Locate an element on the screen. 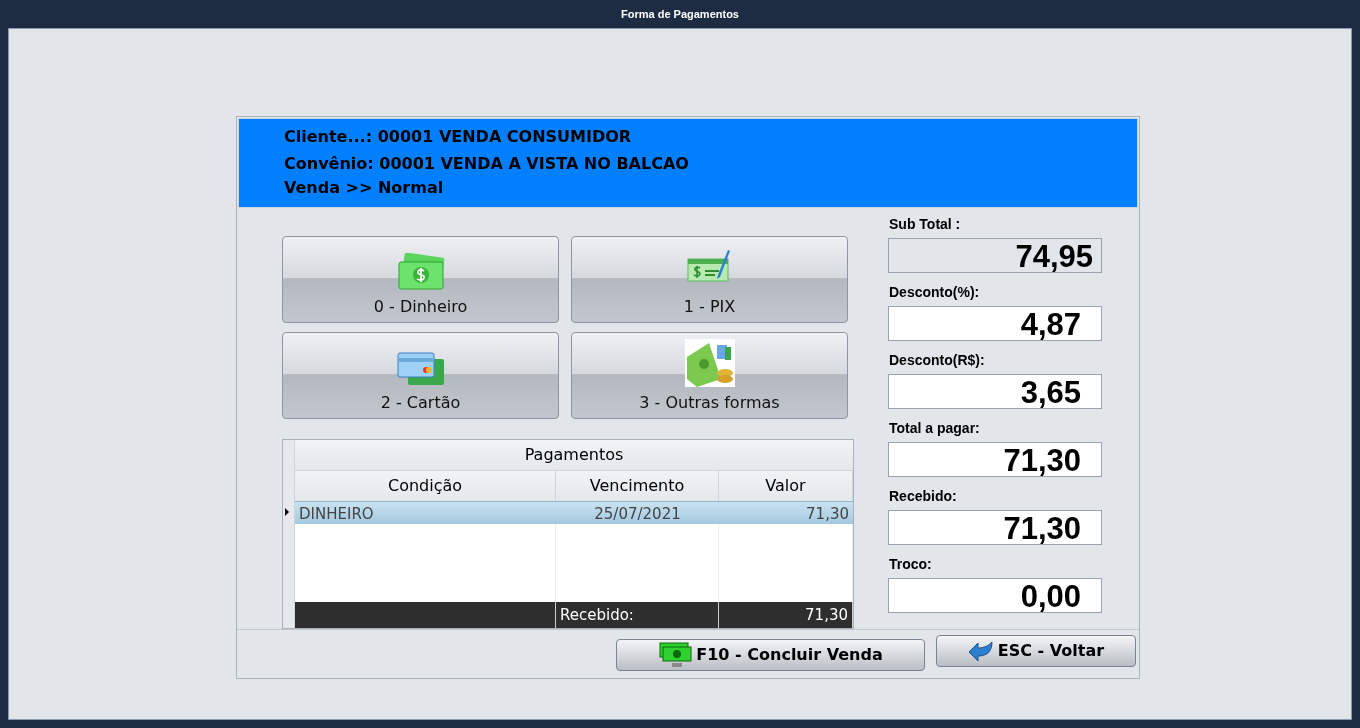 The height and width of the screenshot is (728, 1360). amount-field: 4,87 is located at coordinates (995, 323).